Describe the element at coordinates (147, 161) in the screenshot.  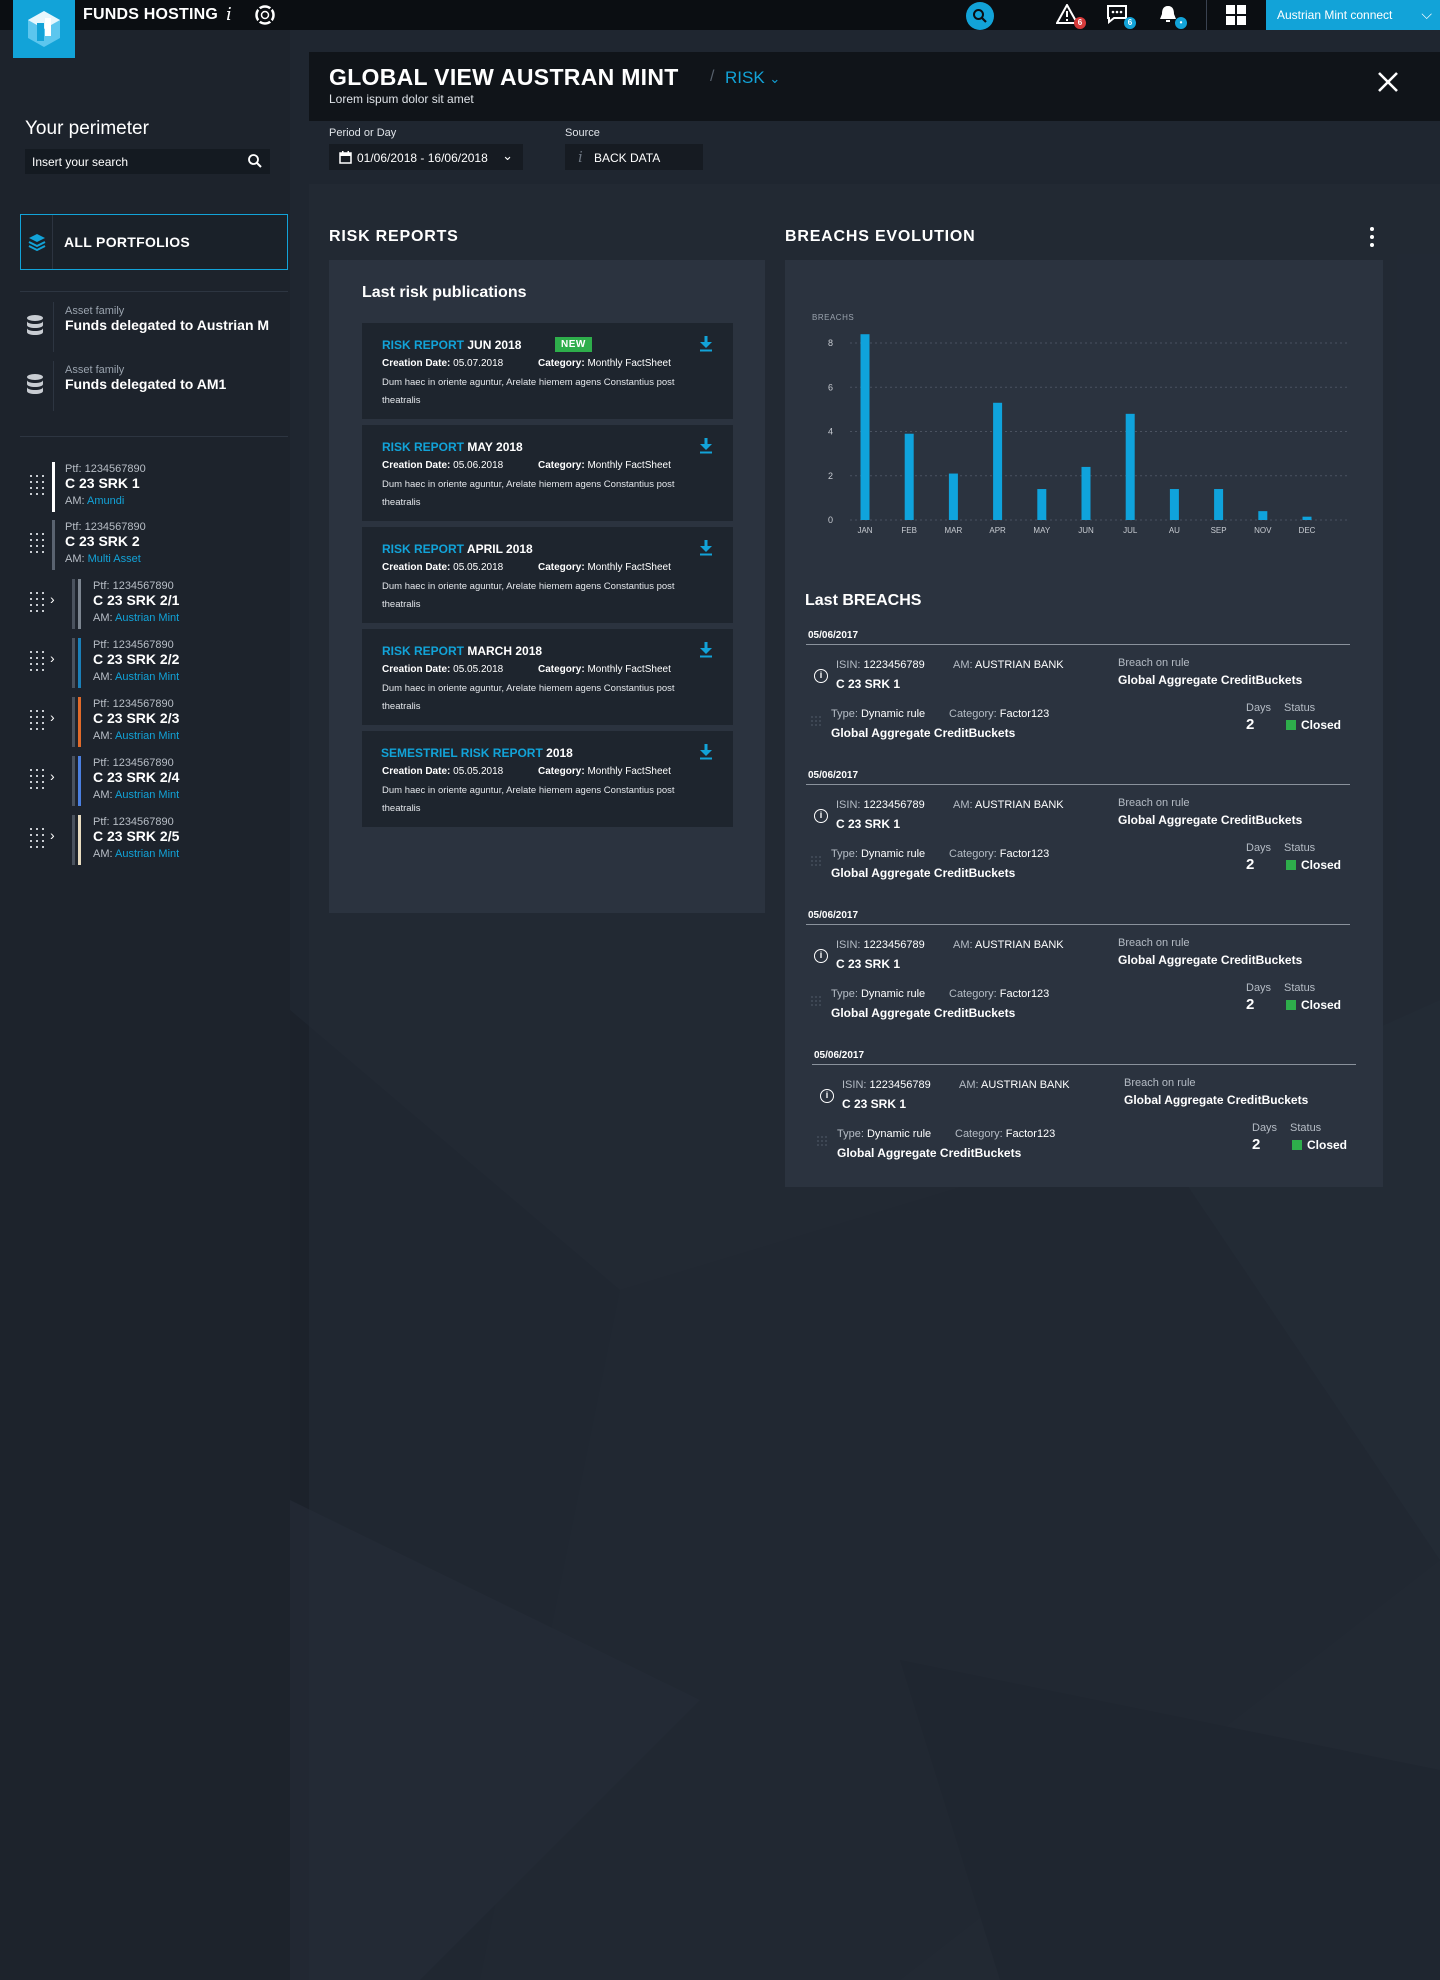
I see `perimeter-search-input: Insert your search` at that location.